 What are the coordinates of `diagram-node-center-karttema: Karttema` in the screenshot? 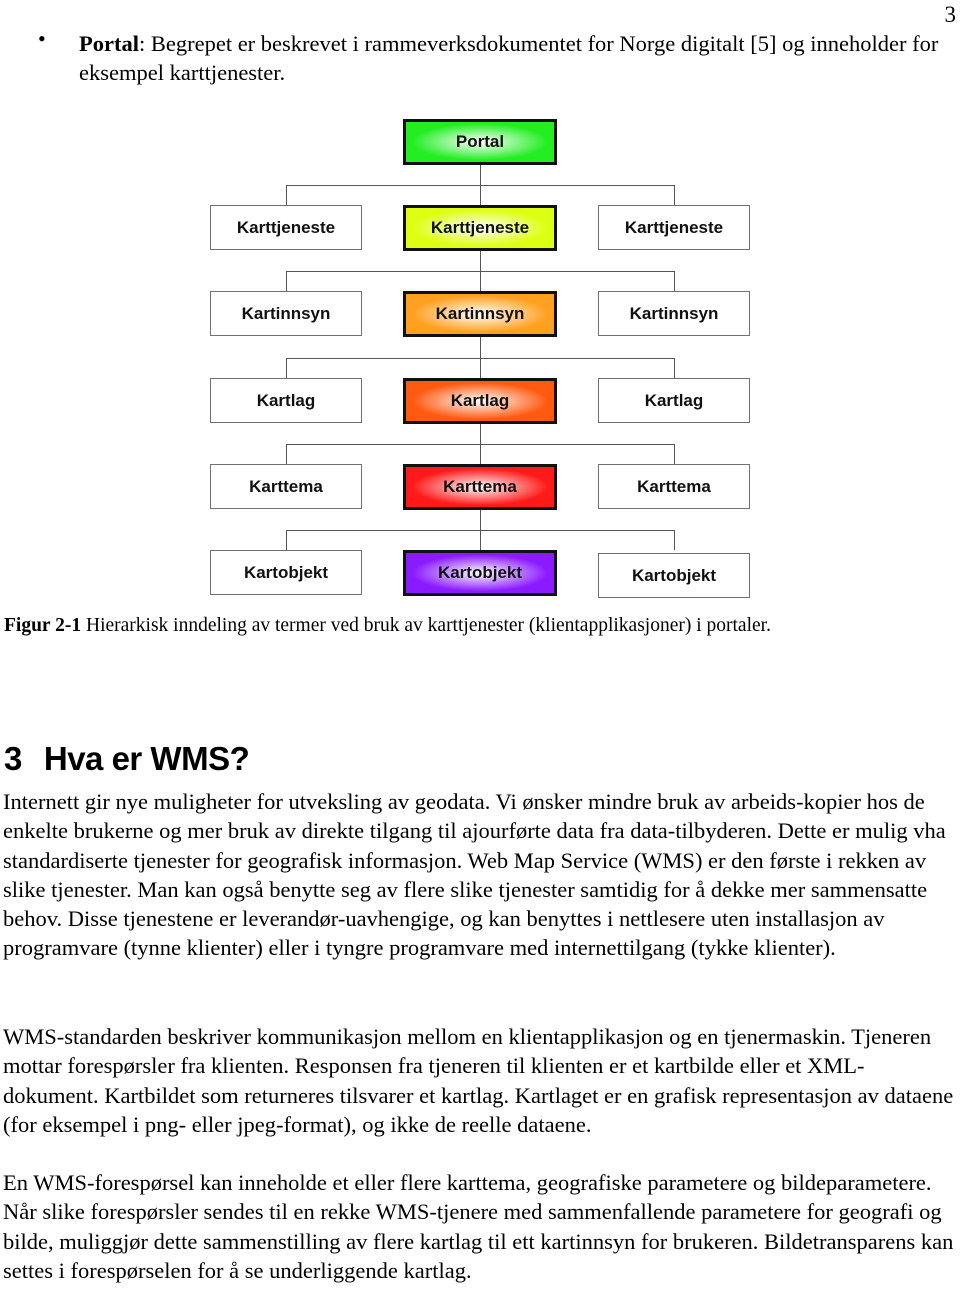 It's located at (480, 487).